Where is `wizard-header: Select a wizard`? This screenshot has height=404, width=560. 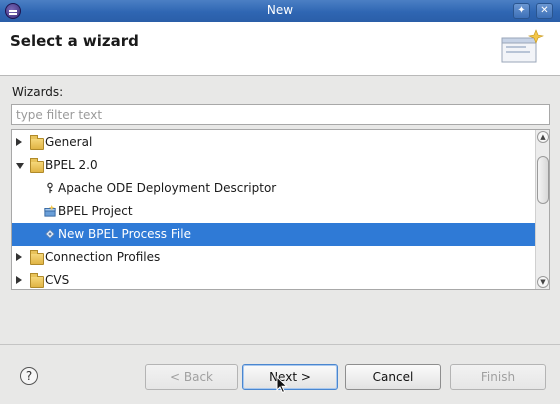 wizard-header: Select a wizard is located at coordinates (280, 49).